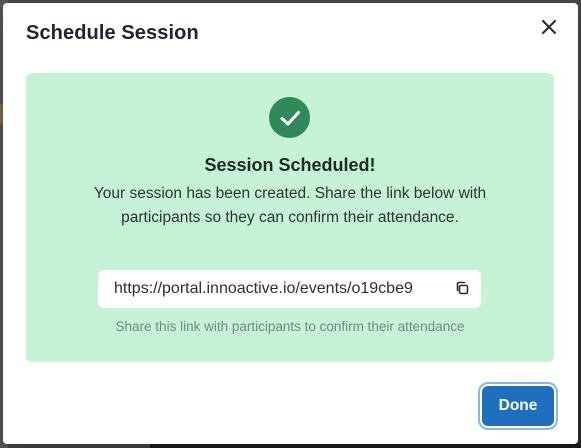 Image resolution: width=581 pixels, height=448 pixels. I want to click on dialog-title: Schedule Session, so click(112, 33).